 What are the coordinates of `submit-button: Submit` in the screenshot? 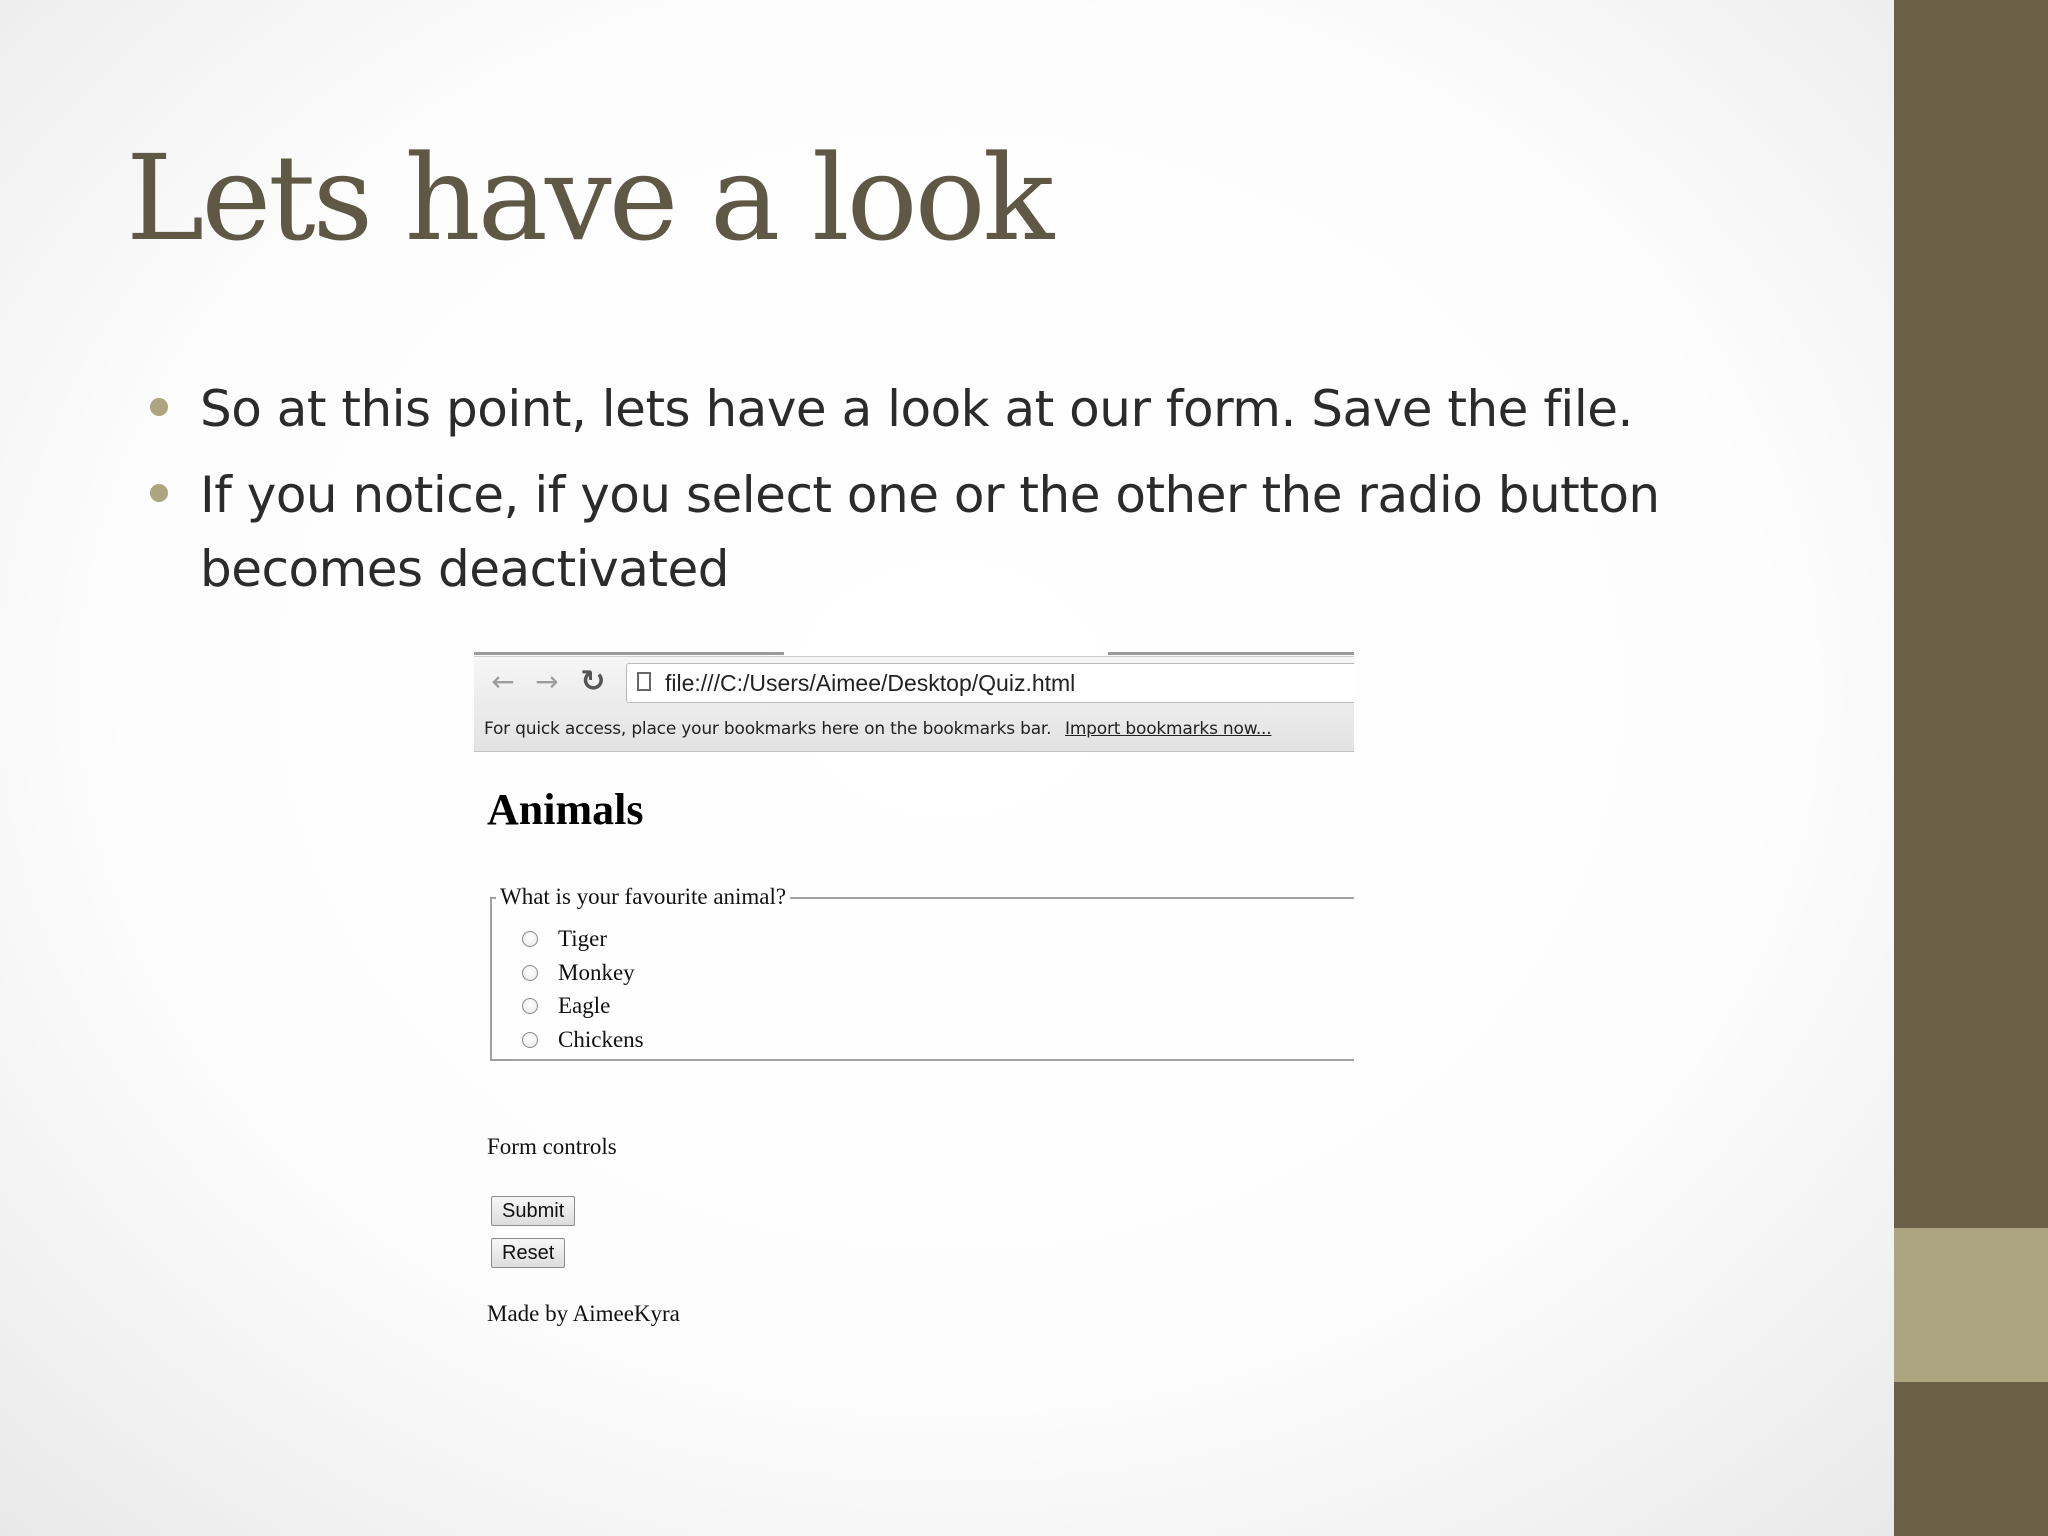 It's located at (533, 1211).